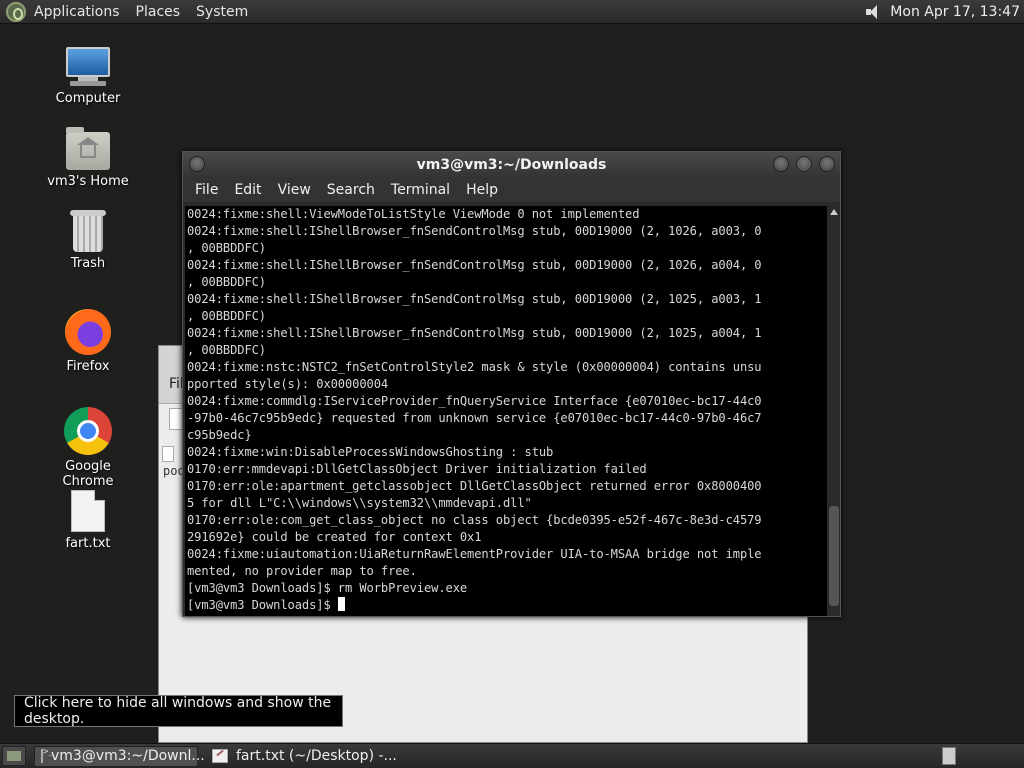  What do you see at coordinates (781, 164) in the screenshot?
I see `minimize-button` at bounding box center [781, 164].